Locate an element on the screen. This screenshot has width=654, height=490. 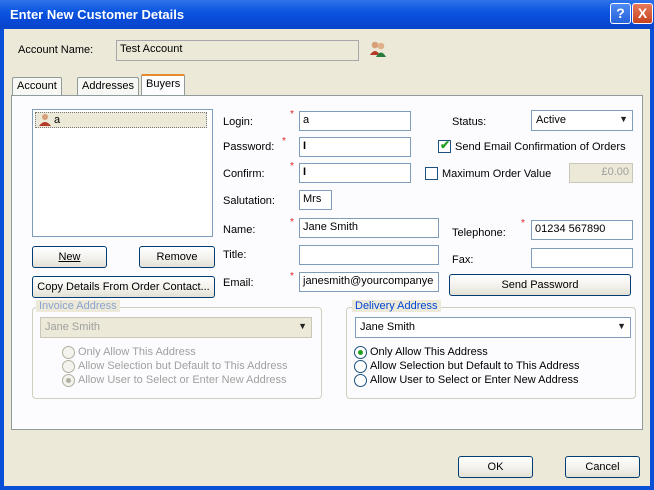
status-select: Active ▼ is located at coordinates (582, 120).